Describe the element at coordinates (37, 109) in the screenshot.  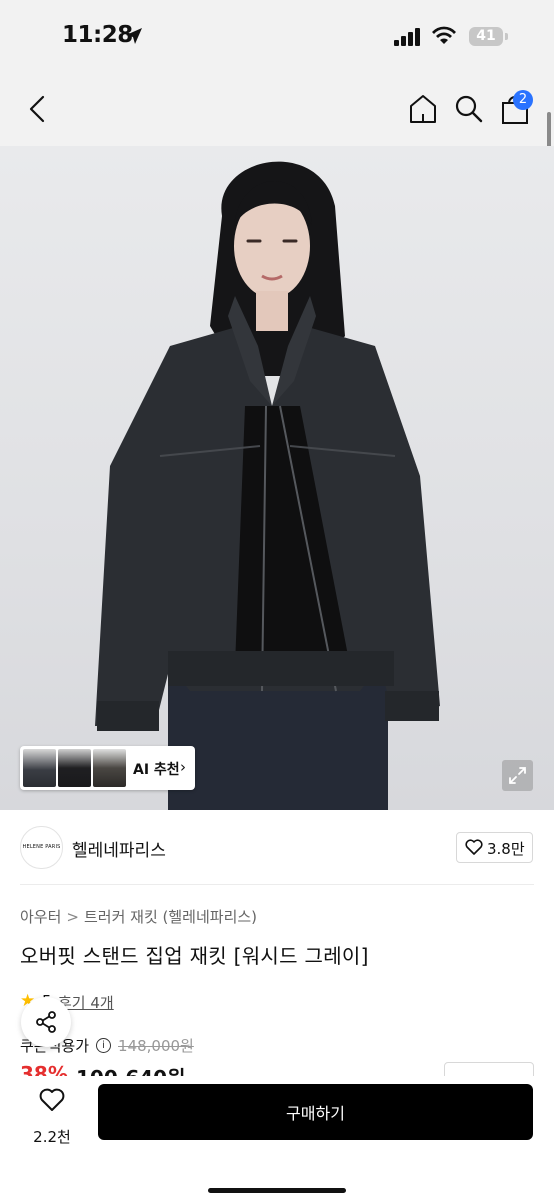
I see `back-icon` at that location.